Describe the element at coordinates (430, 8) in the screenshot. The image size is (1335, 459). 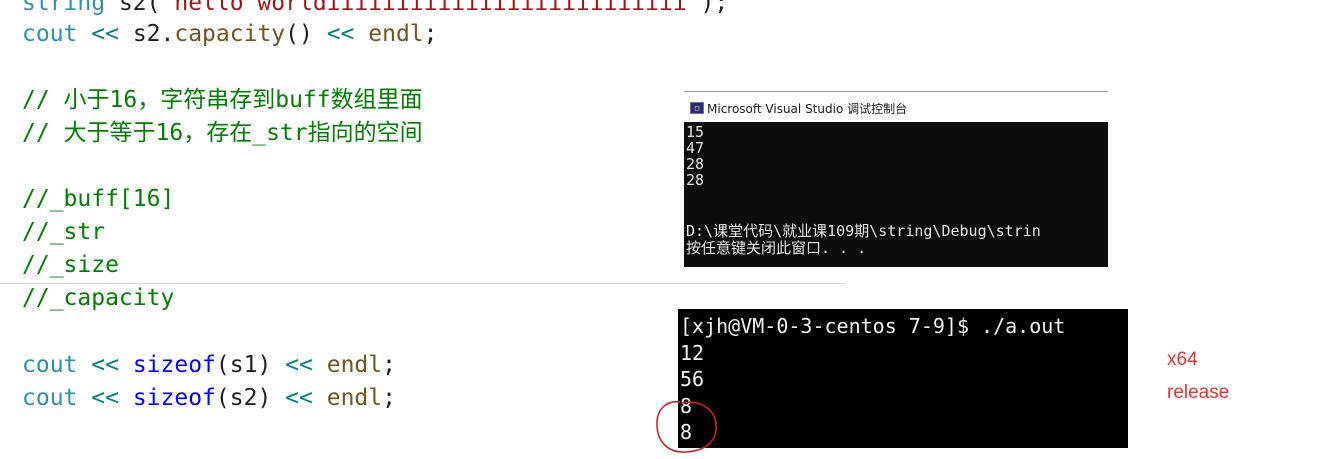
I see `code-string-literal: "hello worldiiiiiiiiiiiiiiiiiiiiiiiiii"` at that location.